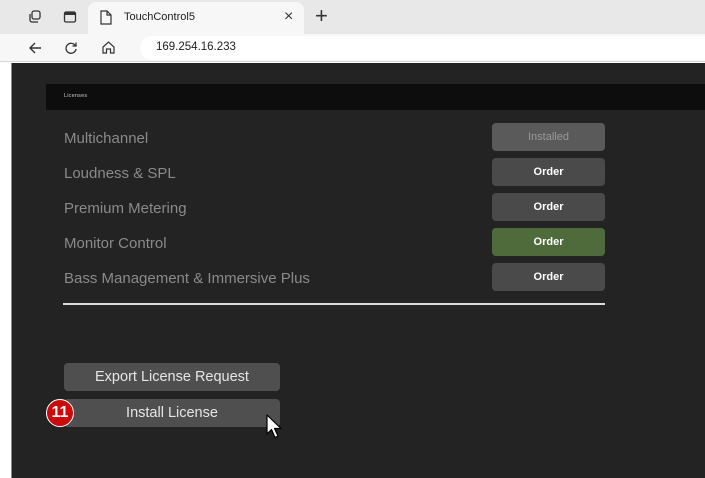 This screenshot has height=478, width=705. What do you see at coordinates (275, 429) in the screenshot?
I see `mouse-pointer-icon` at bounding box center [275, 429].